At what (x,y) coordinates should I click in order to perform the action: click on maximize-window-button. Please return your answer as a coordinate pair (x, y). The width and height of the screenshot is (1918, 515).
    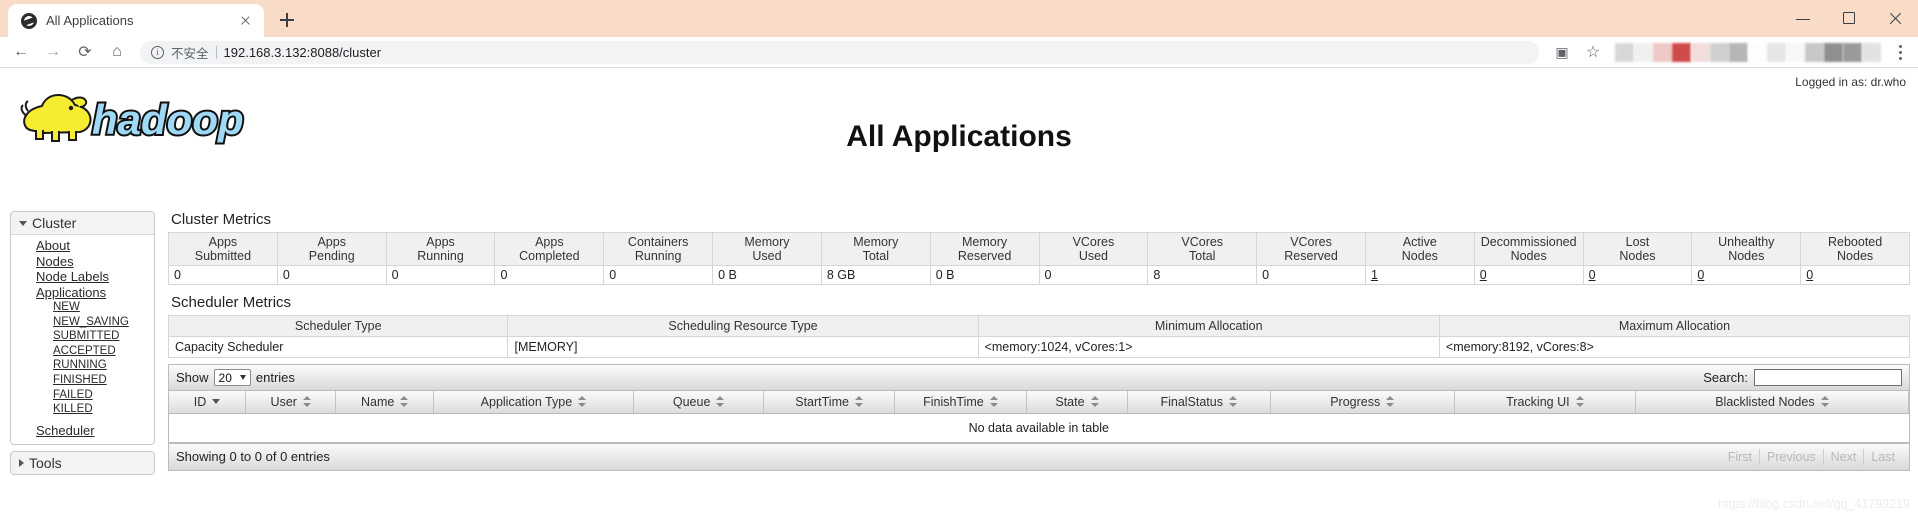
    Looking at the image, I should click on (1849, 18).